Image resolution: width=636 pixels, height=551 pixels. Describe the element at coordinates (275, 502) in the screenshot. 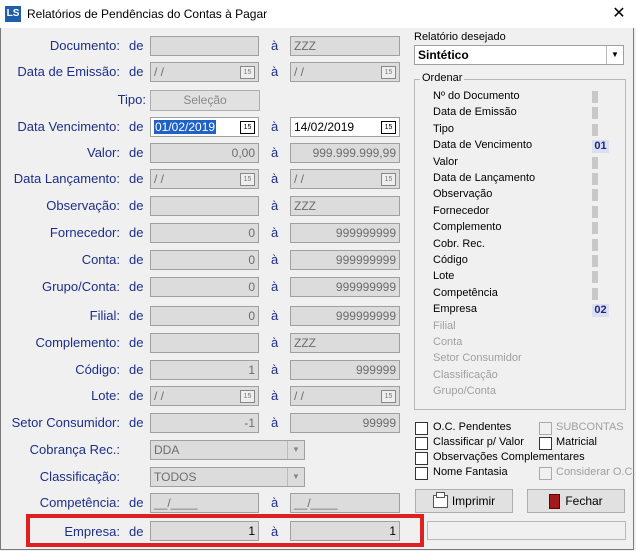

I see `competencia-a: à` at that location.